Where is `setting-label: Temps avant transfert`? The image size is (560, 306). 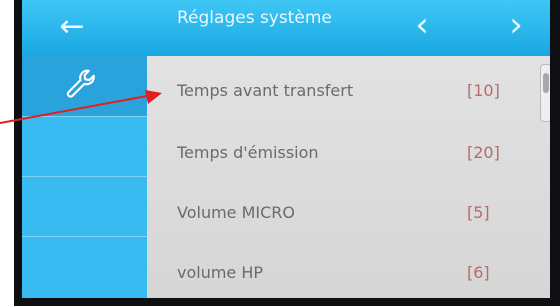
setting-label: Temps avant transfert is located at coordinates (265, 90).